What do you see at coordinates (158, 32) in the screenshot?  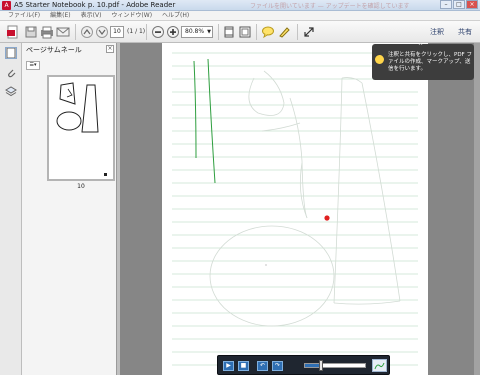 I see `zoom-out-icon` at bounding box center [158, 32].